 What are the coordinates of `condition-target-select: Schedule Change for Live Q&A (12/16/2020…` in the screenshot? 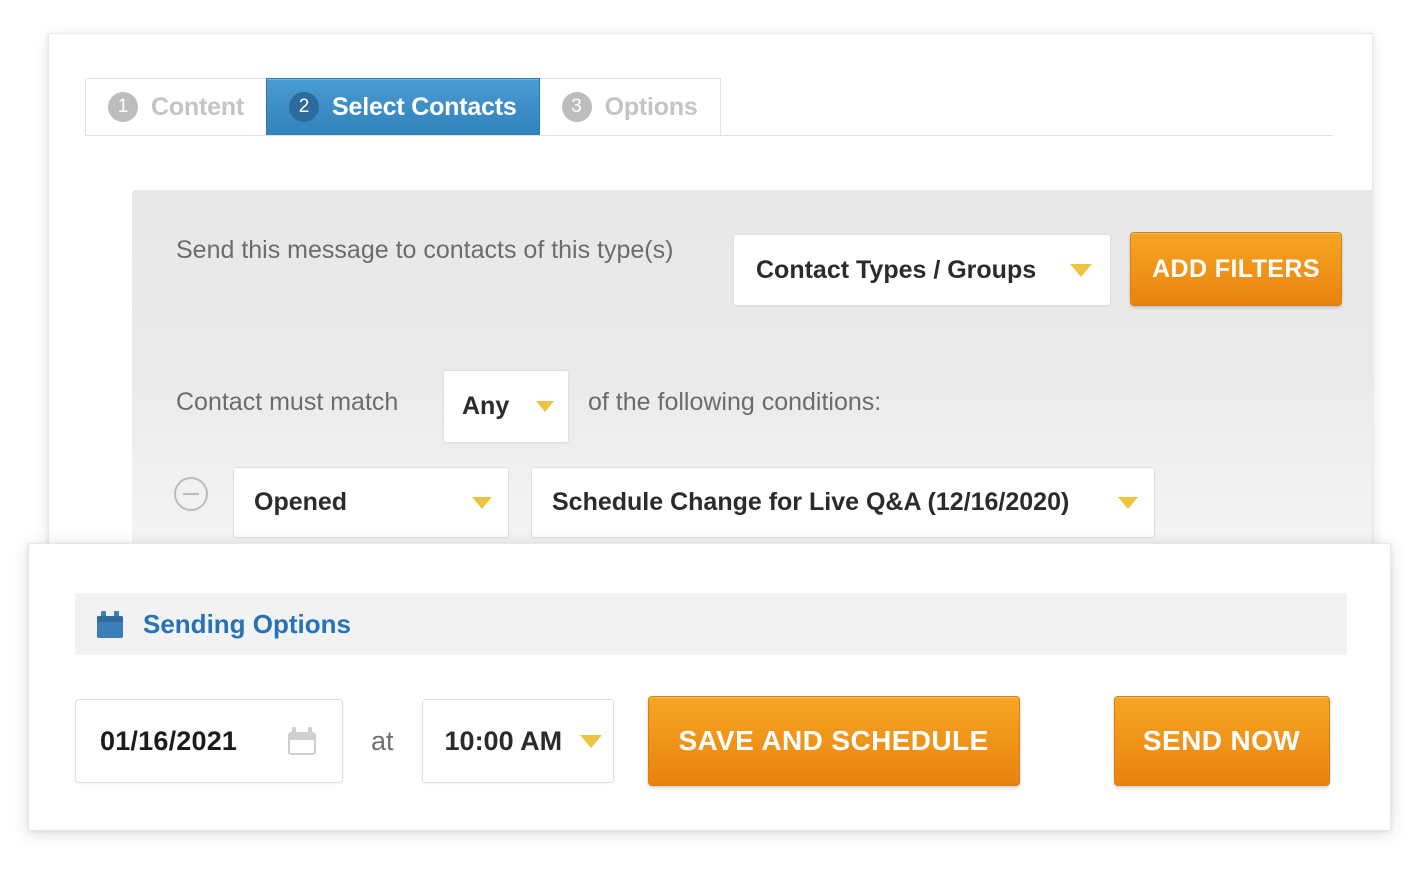 It's located at (843, 502).